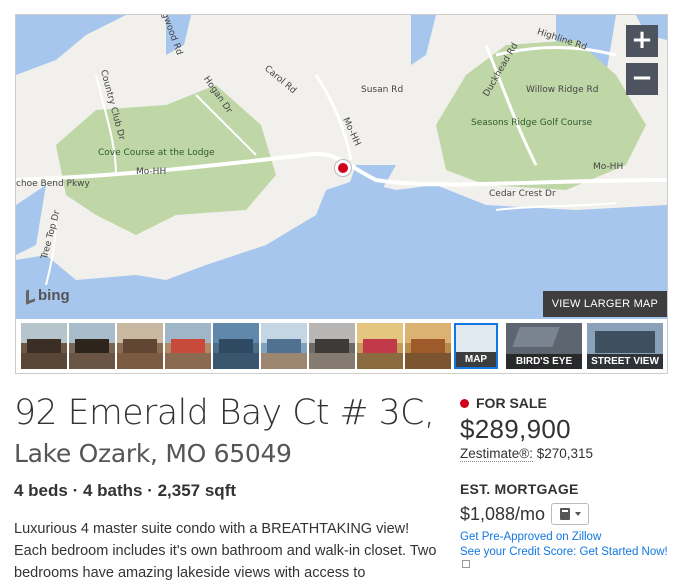  Describe the element at coordinates (625, 346) in the screenshot. I see `street-view-tile: STREET VIEW` at that location.